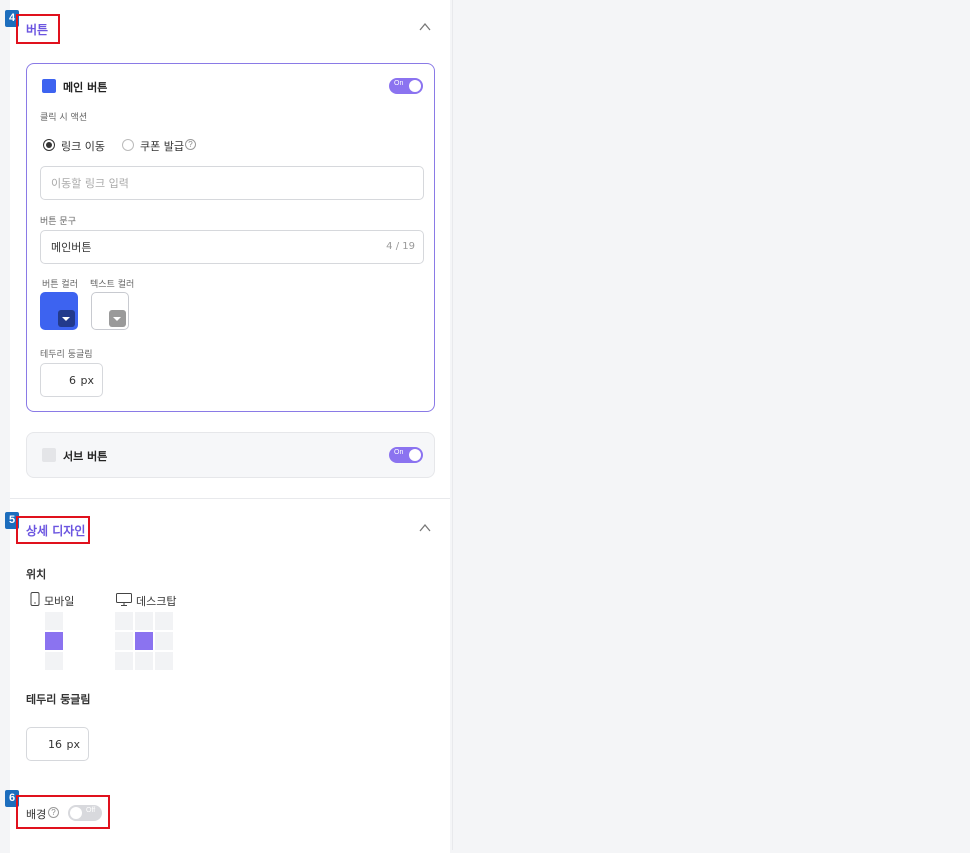 Image resolution: width=970 pixels, height=853 pixels. Describe the element at coordinates (54, 641) in the screenshot. I see `mobile-position-middle` at that location.